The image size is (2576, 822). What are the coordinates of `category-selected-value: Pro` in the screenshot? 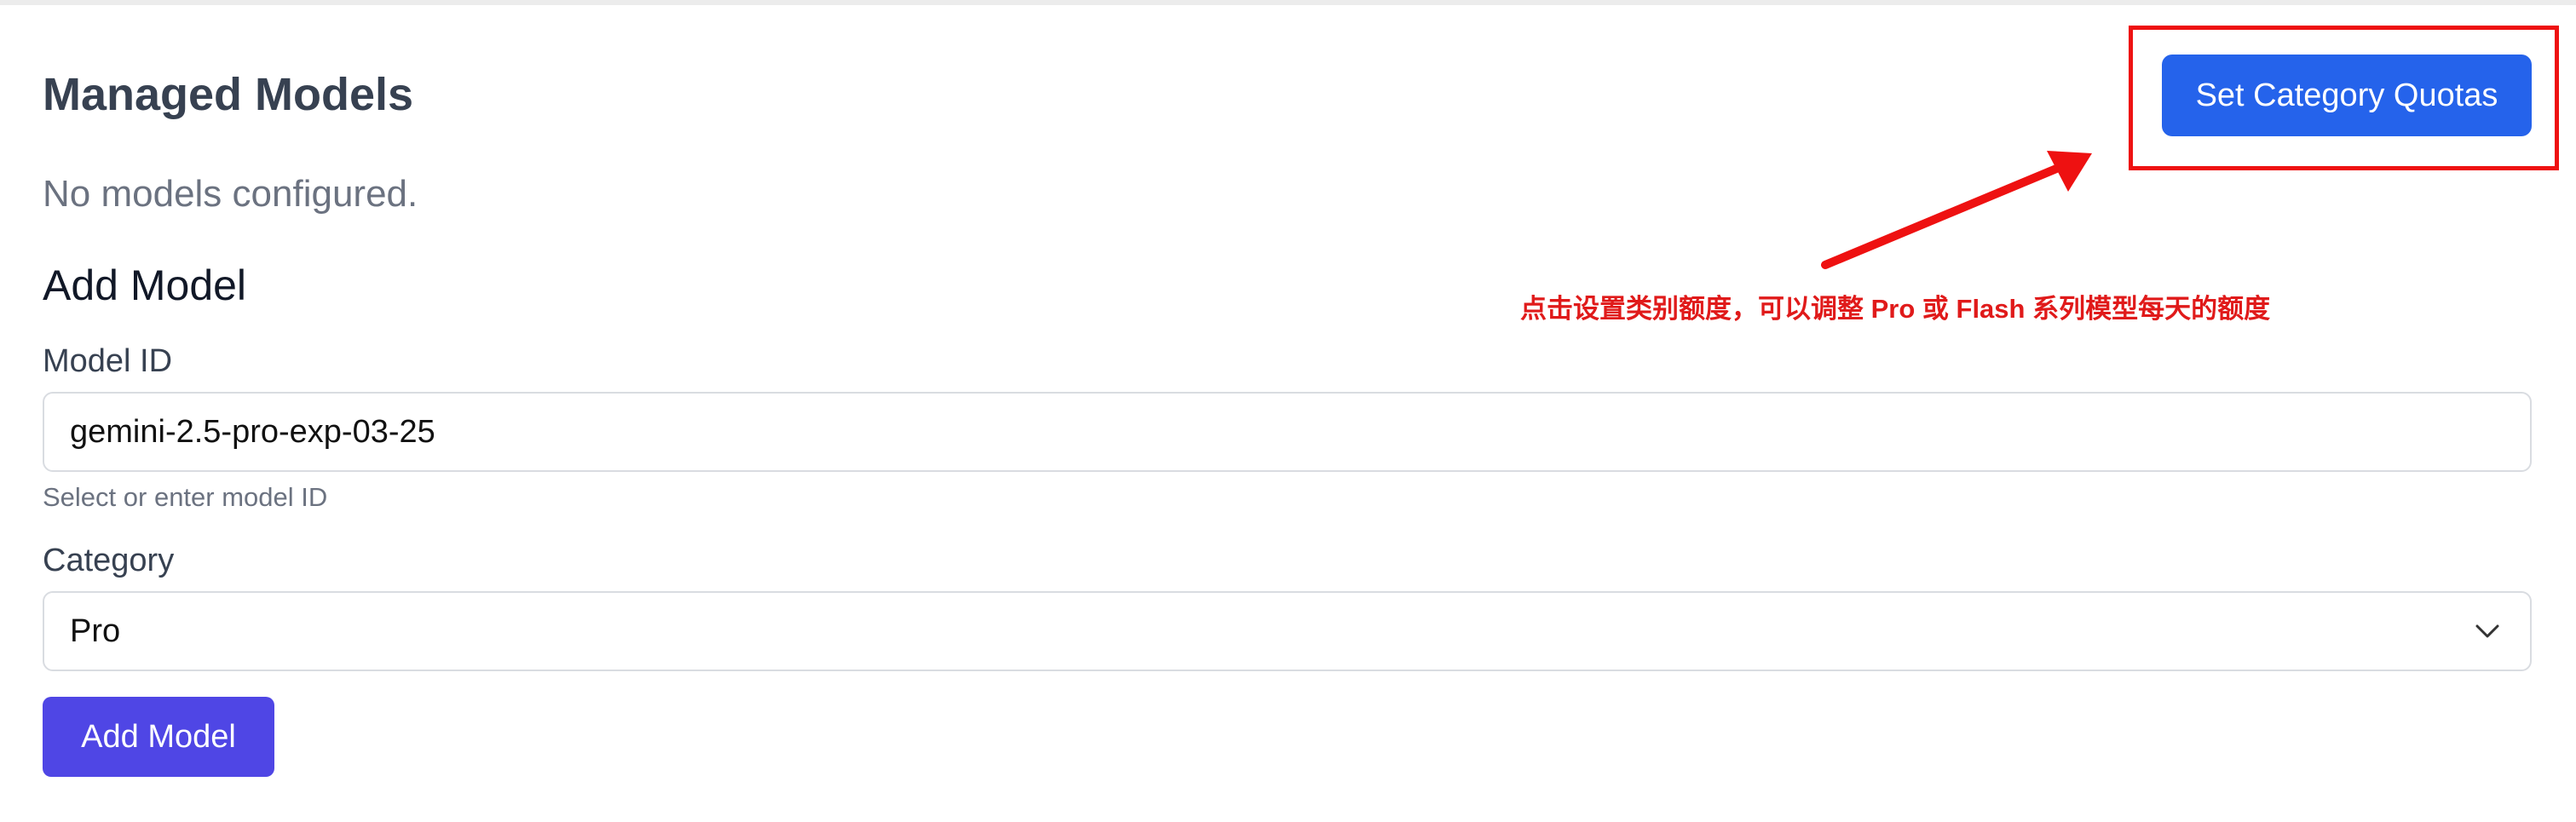 It's located at (95, 630).